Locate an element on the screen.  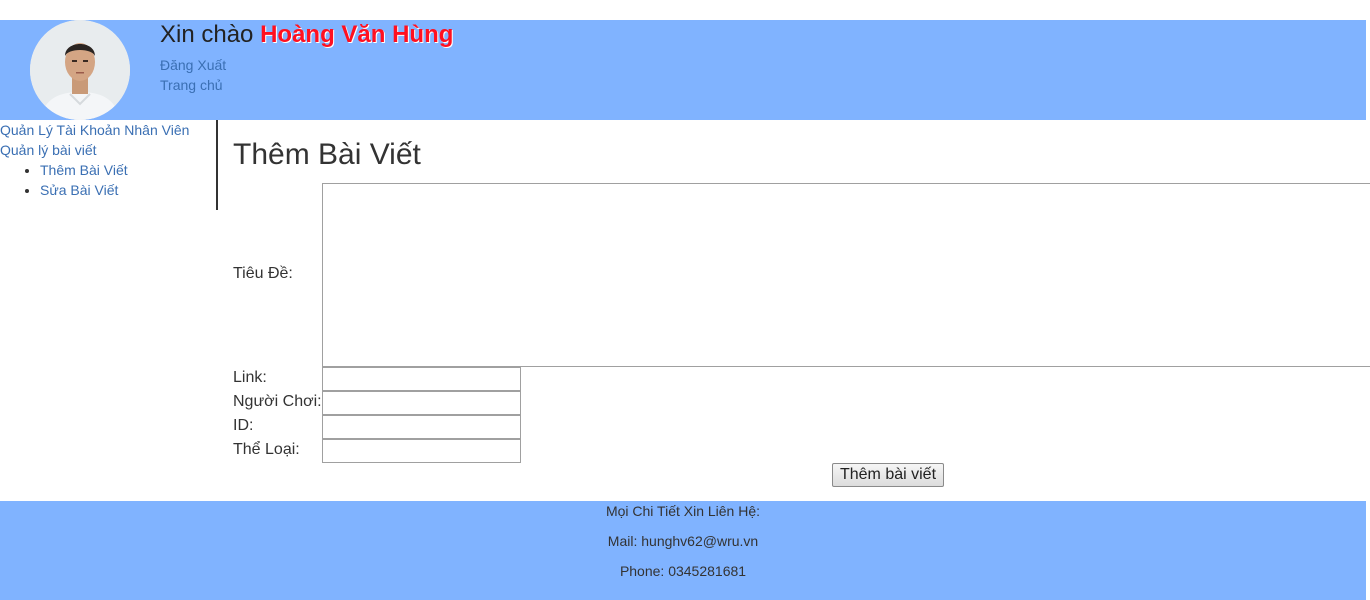
greeting: Xin chào Hoàng Văn Hùng is located at coordinates (306, 35).